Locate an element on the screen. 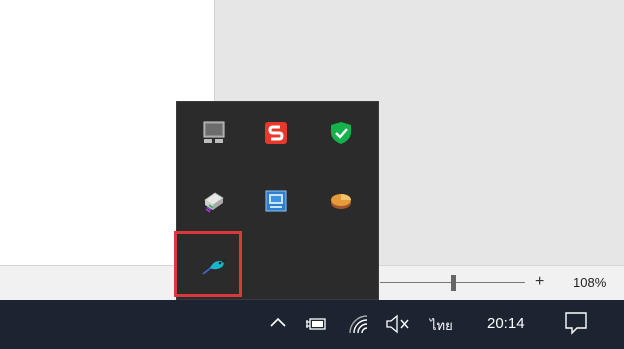 This screenshot has width=624, height=349. zoom-level: 108% is located at coordinates (589, 282).